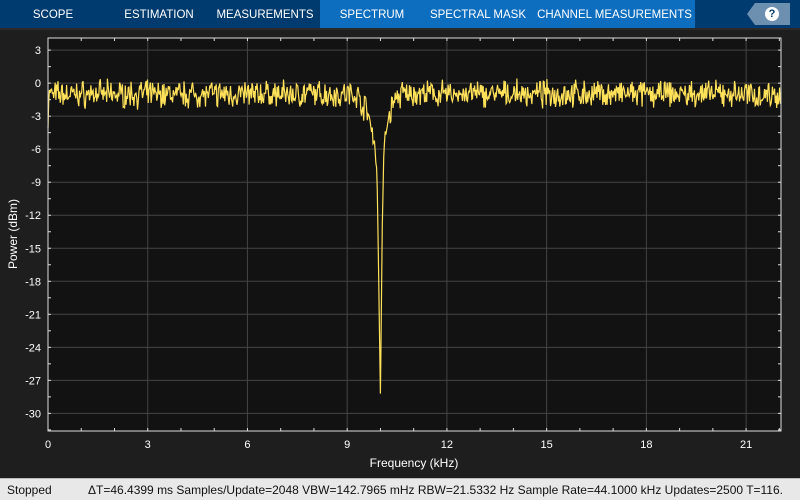  What do you see at coordinates (36, 183) in the screenshot?
I see `y-tick-label: -9` at bounding box center [36, 183].